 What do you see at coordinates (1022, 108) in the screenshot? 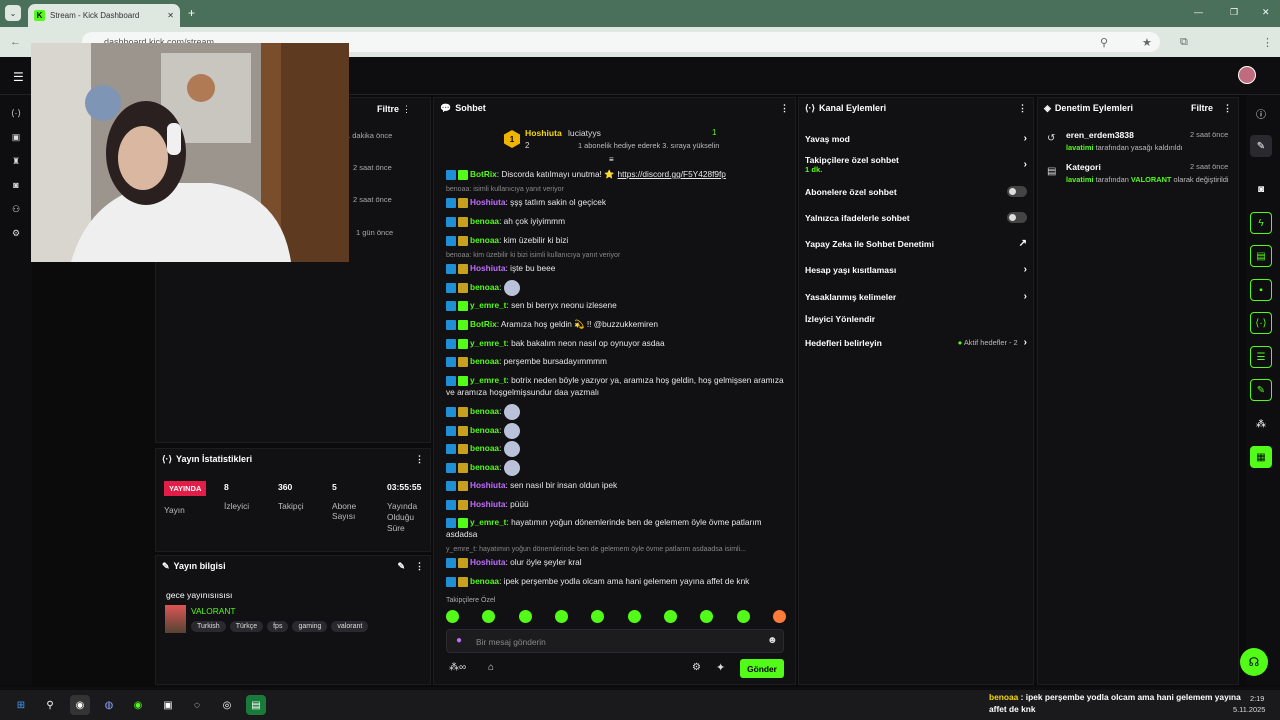
I see `channel-actions-more-icon: ⋮` at bounding box center [1022, 108].